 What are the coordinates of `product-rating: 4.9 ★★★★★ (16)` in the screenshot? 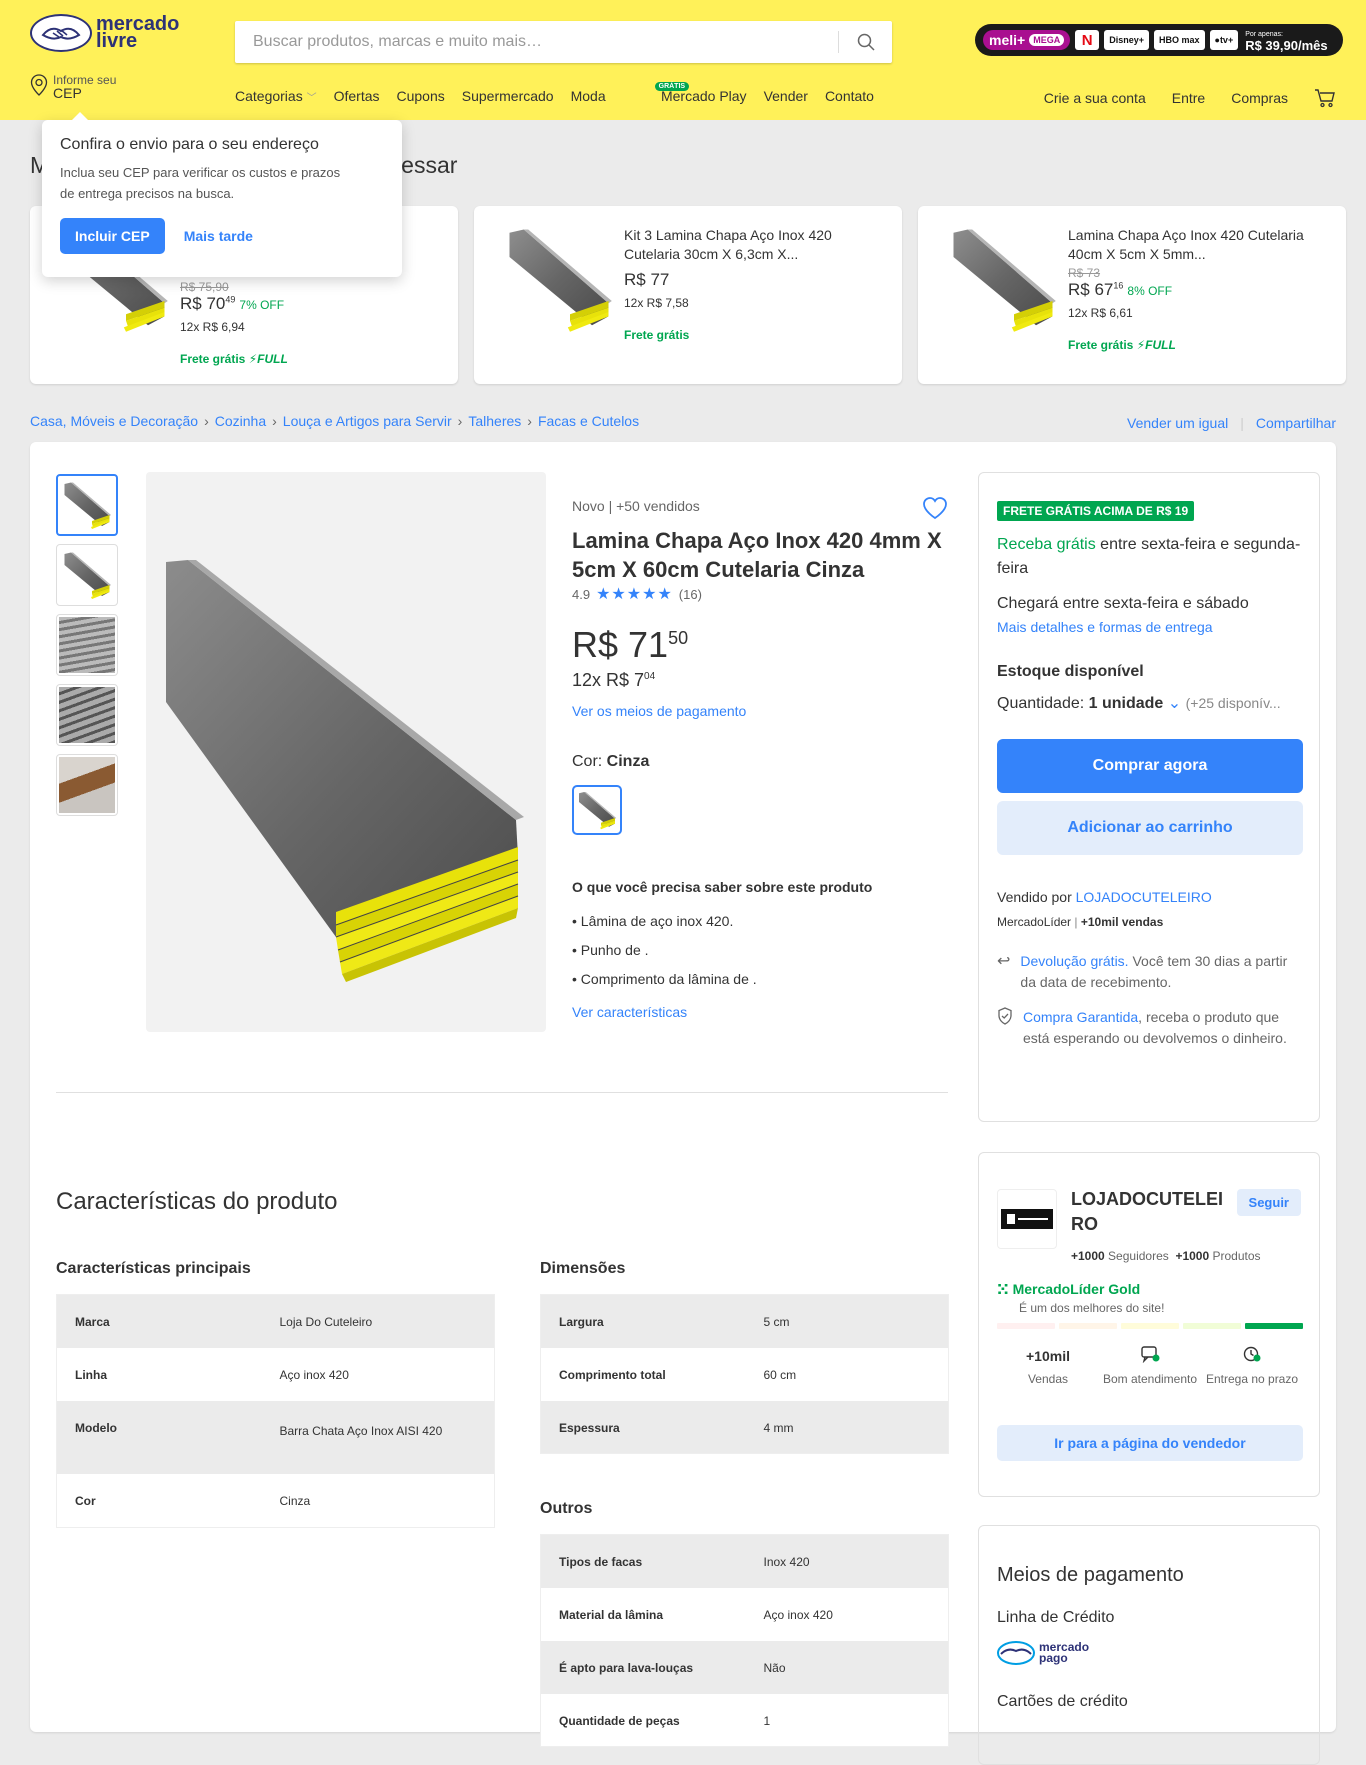 It's located at (760, 594).